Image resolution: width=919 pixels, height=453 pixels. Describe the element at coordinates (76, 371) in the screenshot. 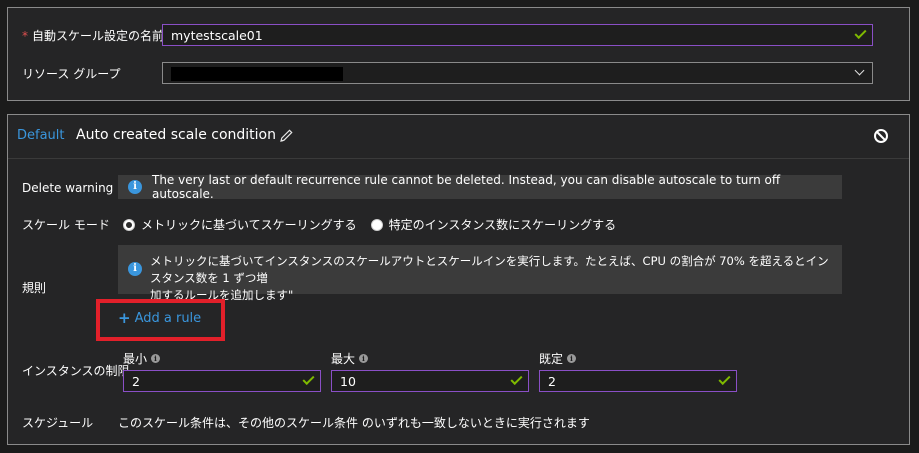

I see `instance-limits-label: インスタンスの制限` at that location.